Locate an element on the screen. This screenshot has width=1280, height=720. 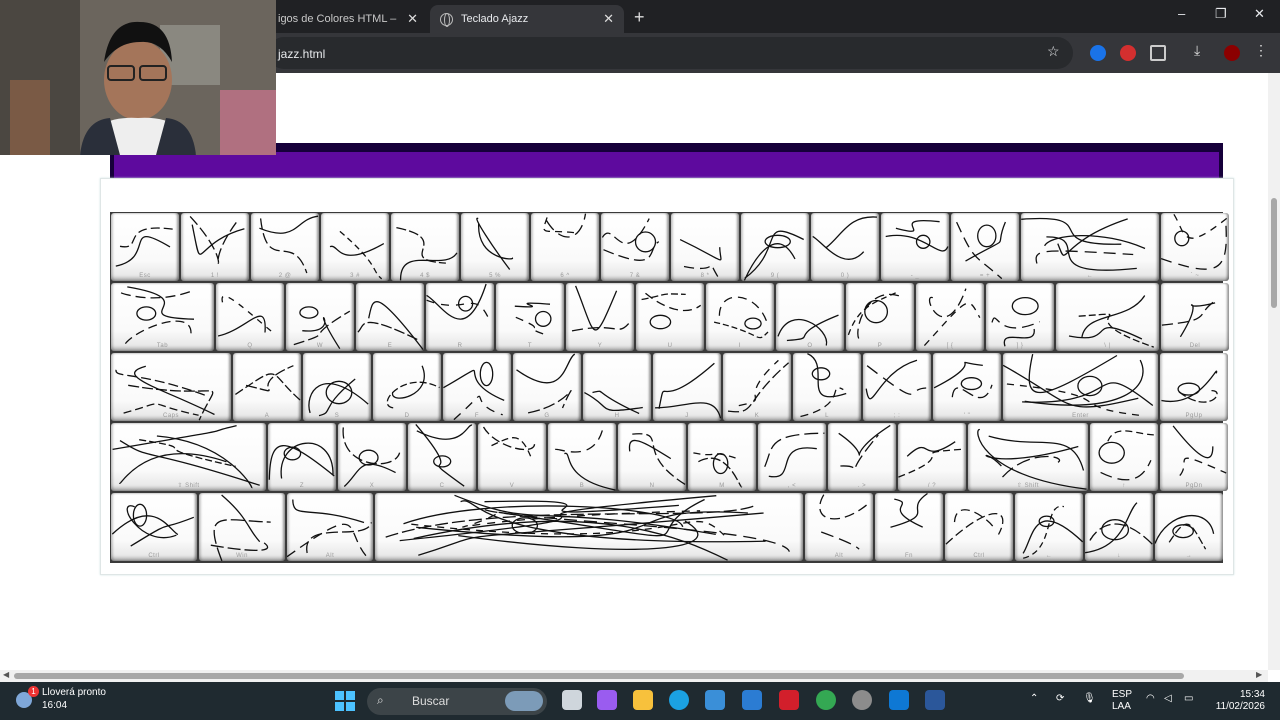
microphone-icon: 🎙 is located at coordinates (1089, 699).